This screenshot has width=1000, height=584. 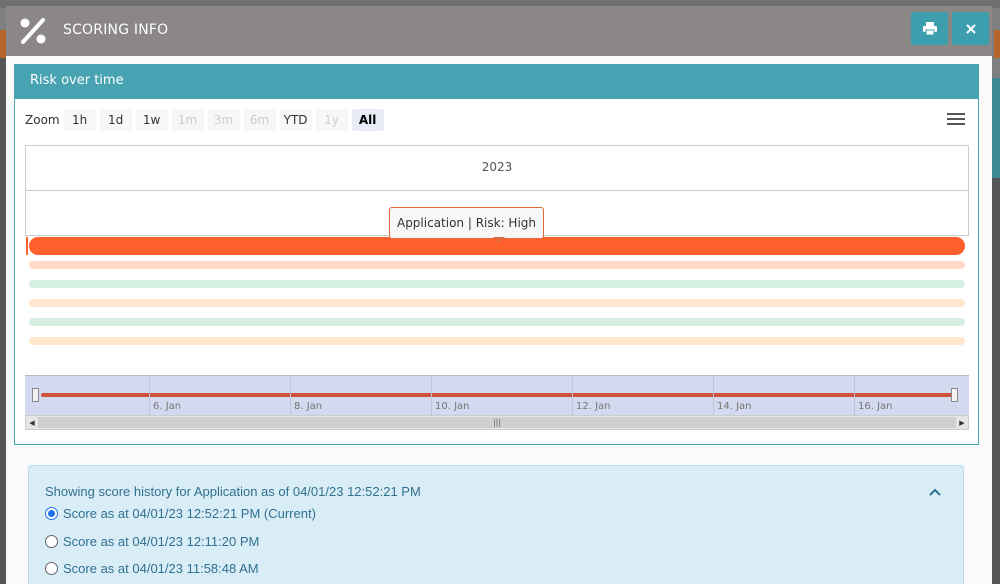 I want to click on scroll-left-arrow: ◀, so click(x=32, y=422).